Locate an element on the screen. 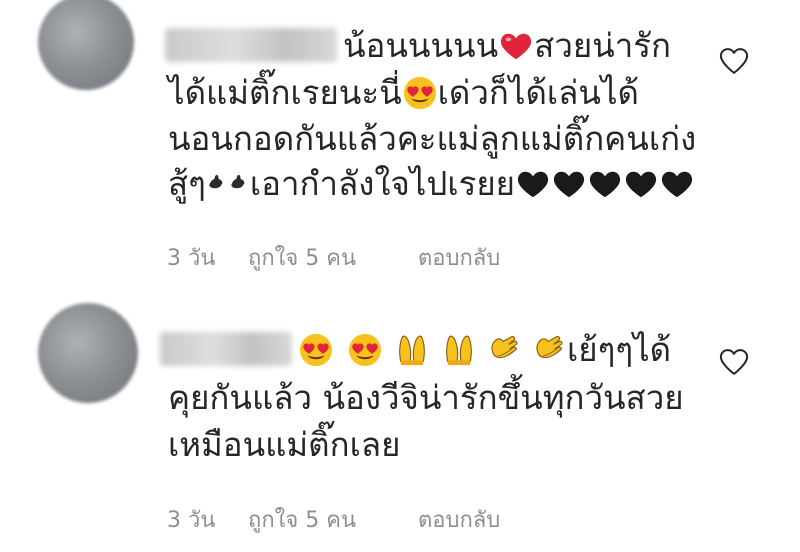 This screenshot has height=552, width=800. heart-outline-icon is located at coordinates (734, 362).